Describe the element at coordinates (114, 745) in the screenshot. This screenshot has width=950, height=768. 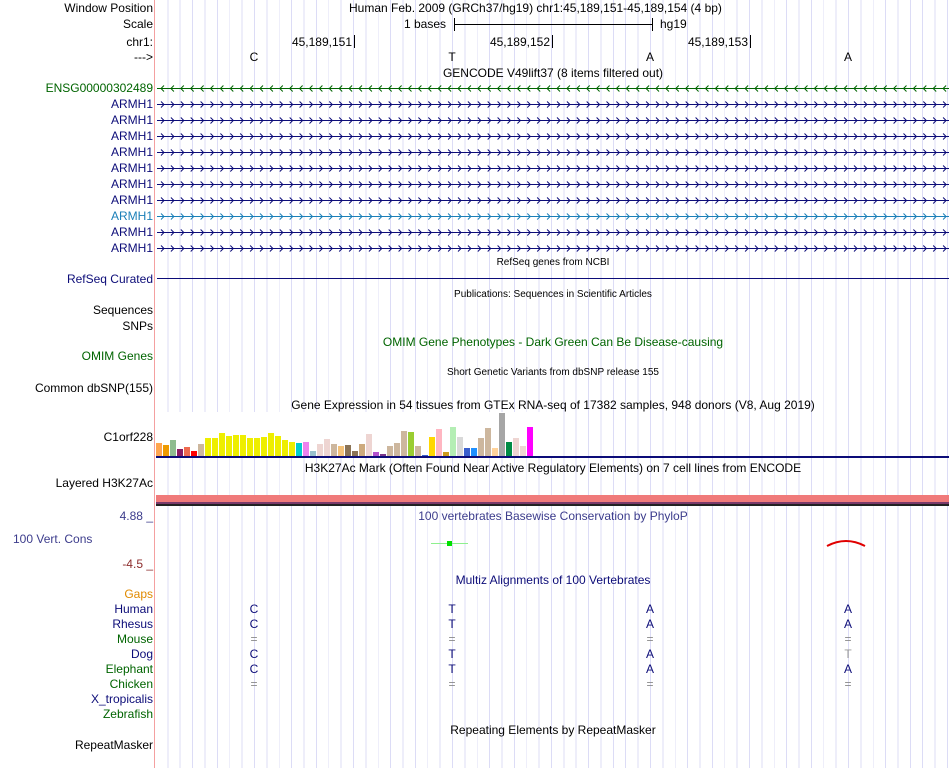
I see `repeatmasker-label: RepeatMasker` at that location.